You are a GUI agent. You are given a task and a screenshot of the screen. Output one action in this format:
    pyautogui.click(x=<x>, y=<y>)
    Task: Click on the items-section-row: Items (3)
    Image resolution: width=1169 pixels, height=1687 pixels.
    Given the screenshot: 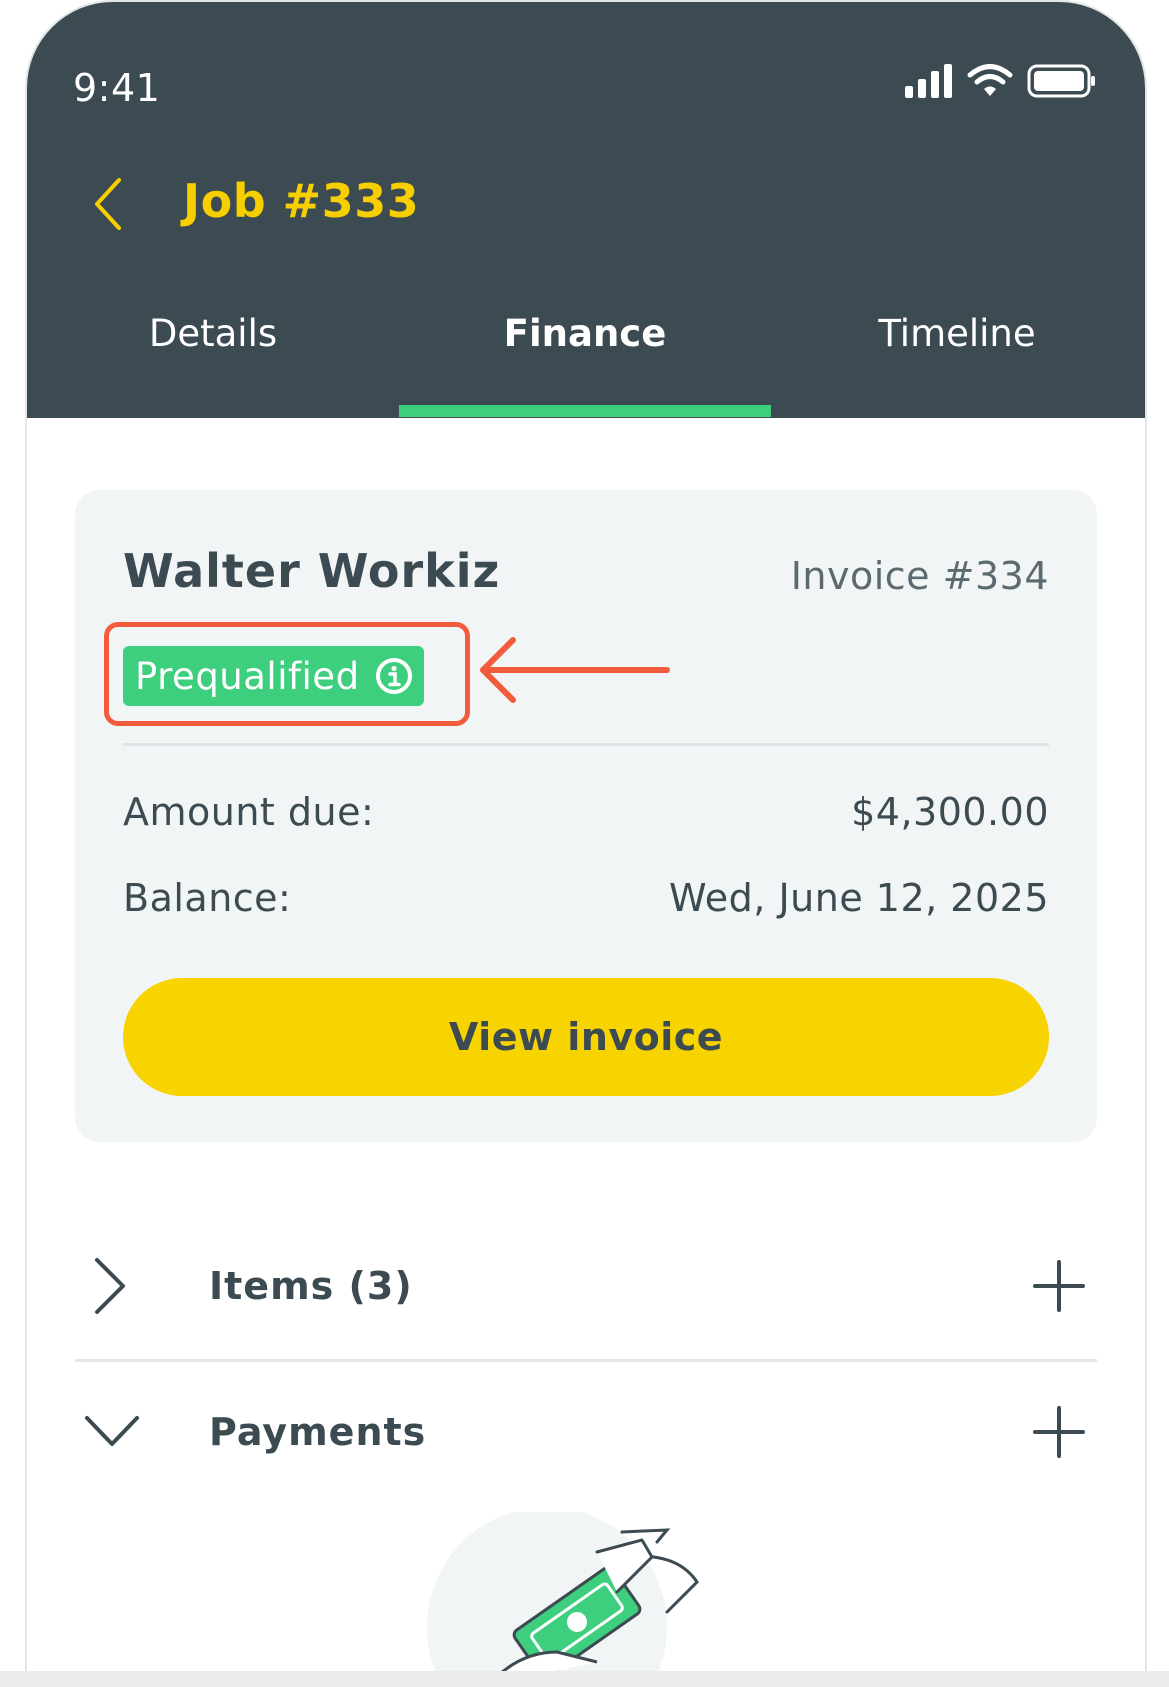 What is the action you would take?
    pyautogui.click(x=586, y=1289)
    